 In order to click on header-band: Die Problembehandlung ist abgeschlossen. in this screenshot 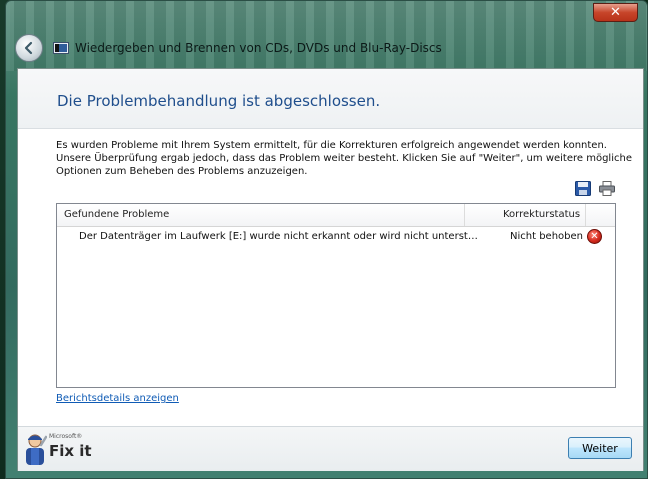, I will do `click(330, 99)`.